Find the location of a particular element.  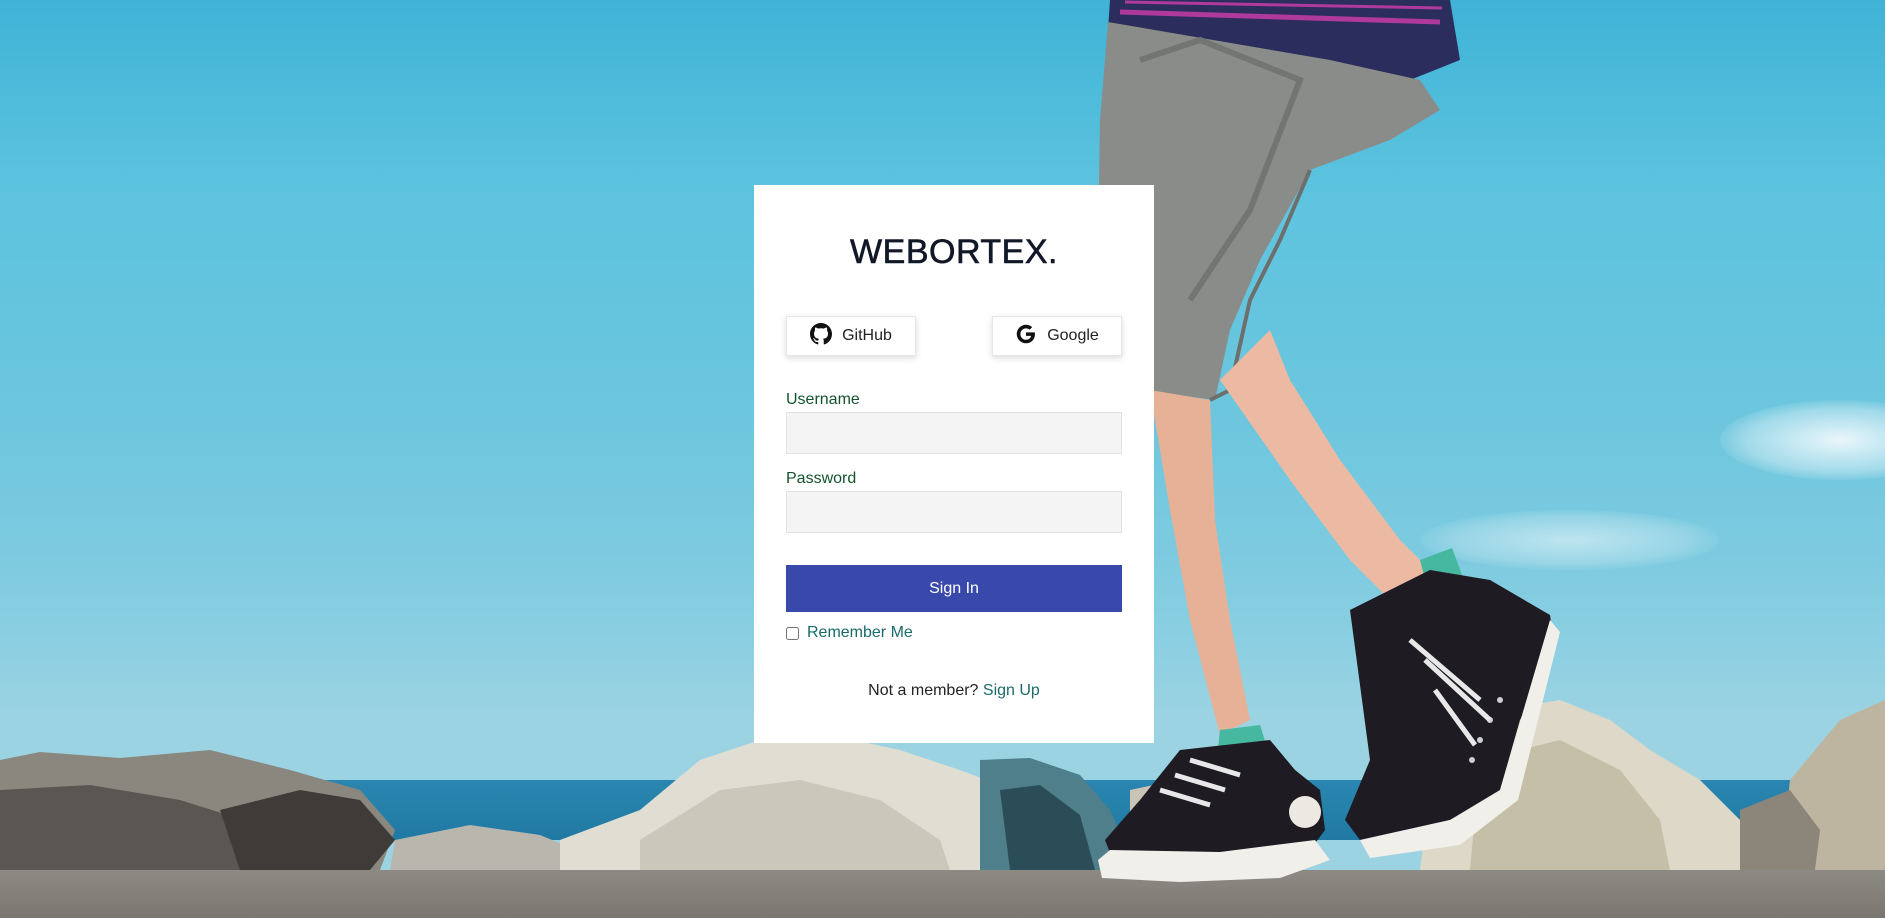

remember-me-row: Remember Me is located at coordinates (954, 633).